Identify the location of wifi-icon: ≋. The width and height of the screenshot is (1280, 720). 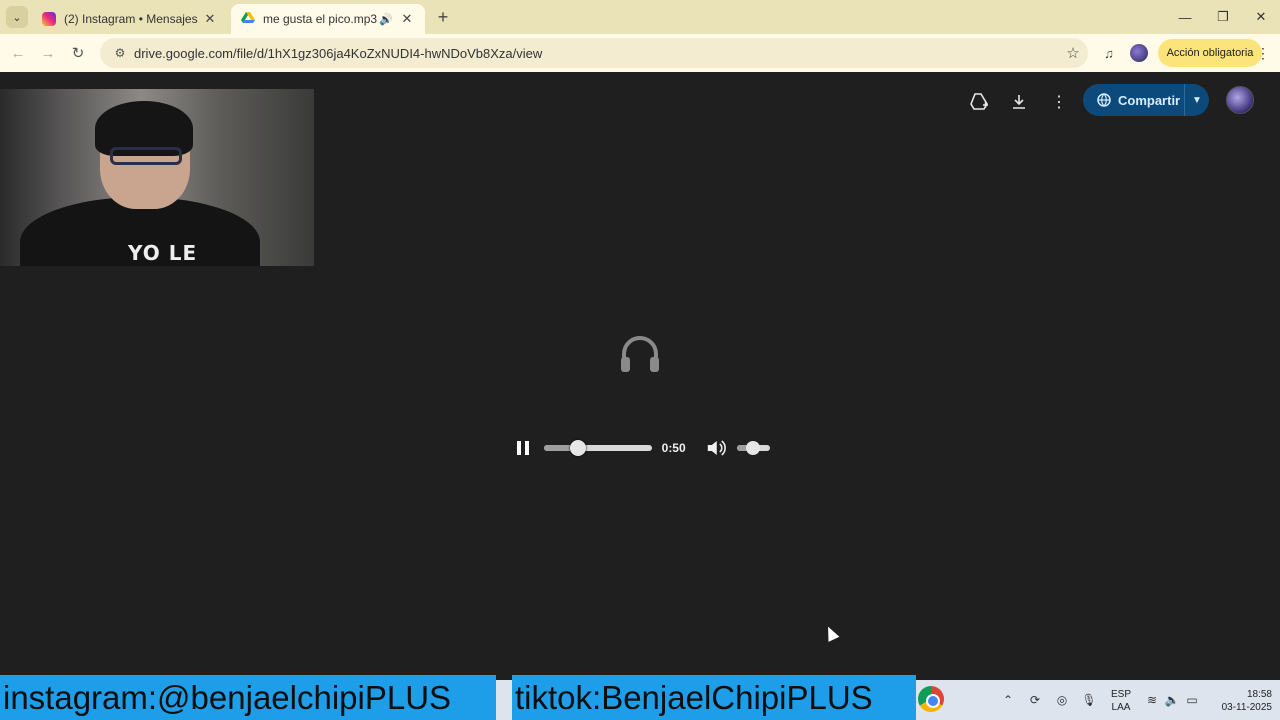
(1152, 700).